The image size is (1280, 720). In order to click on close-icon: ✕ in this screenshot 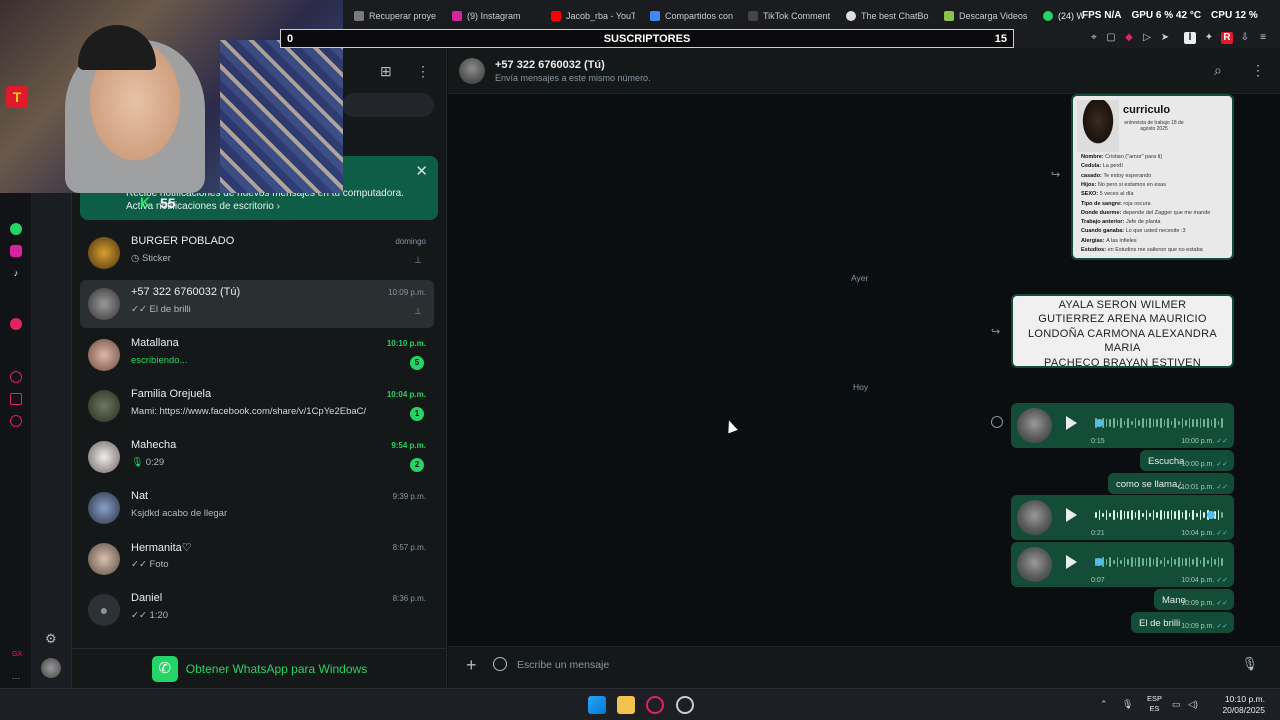, I will do `click(421, 171)`.